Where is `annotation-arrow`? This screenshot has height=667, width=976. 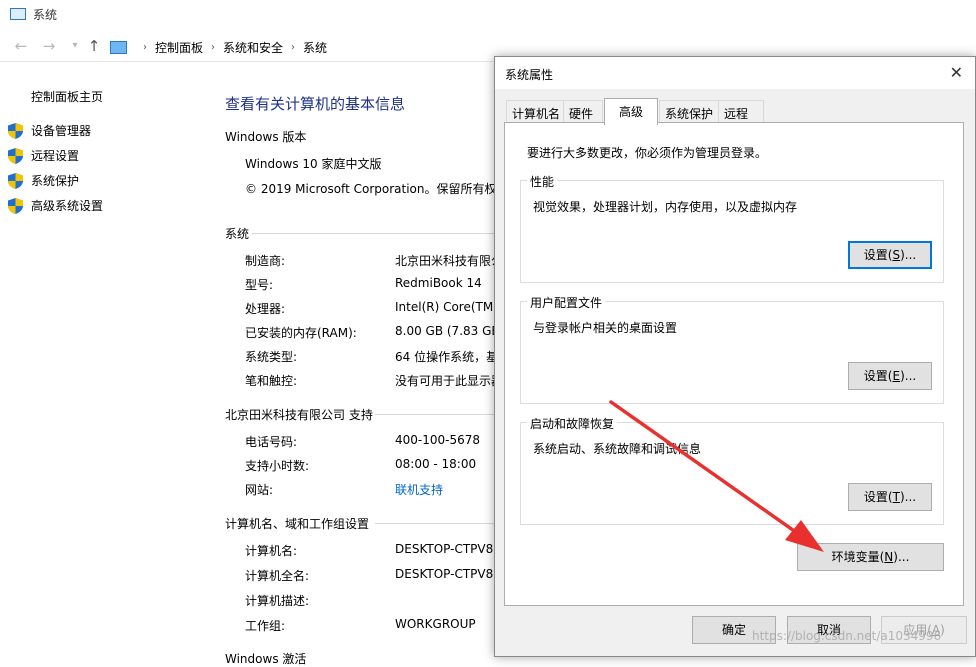 annotation-arrow is located at coordinates (716, 476).